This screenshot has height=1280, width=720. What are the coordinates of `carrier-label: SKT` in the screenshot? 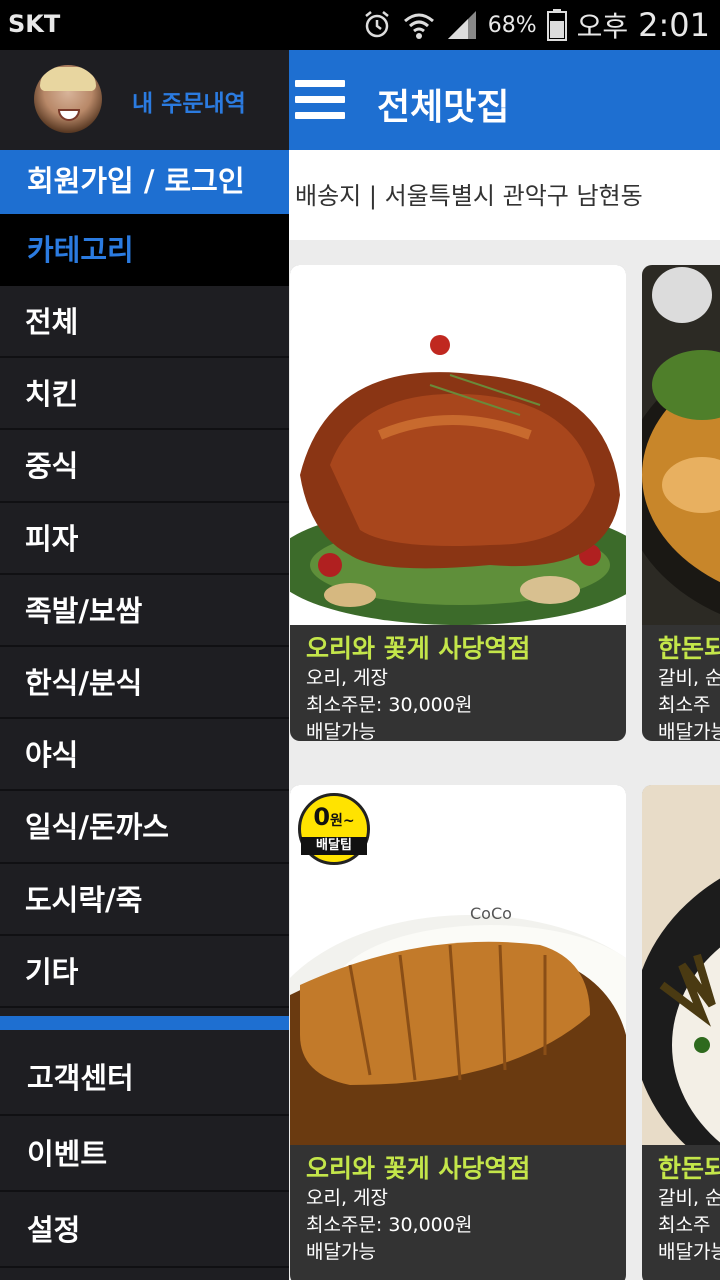 It's located at (34, 24).